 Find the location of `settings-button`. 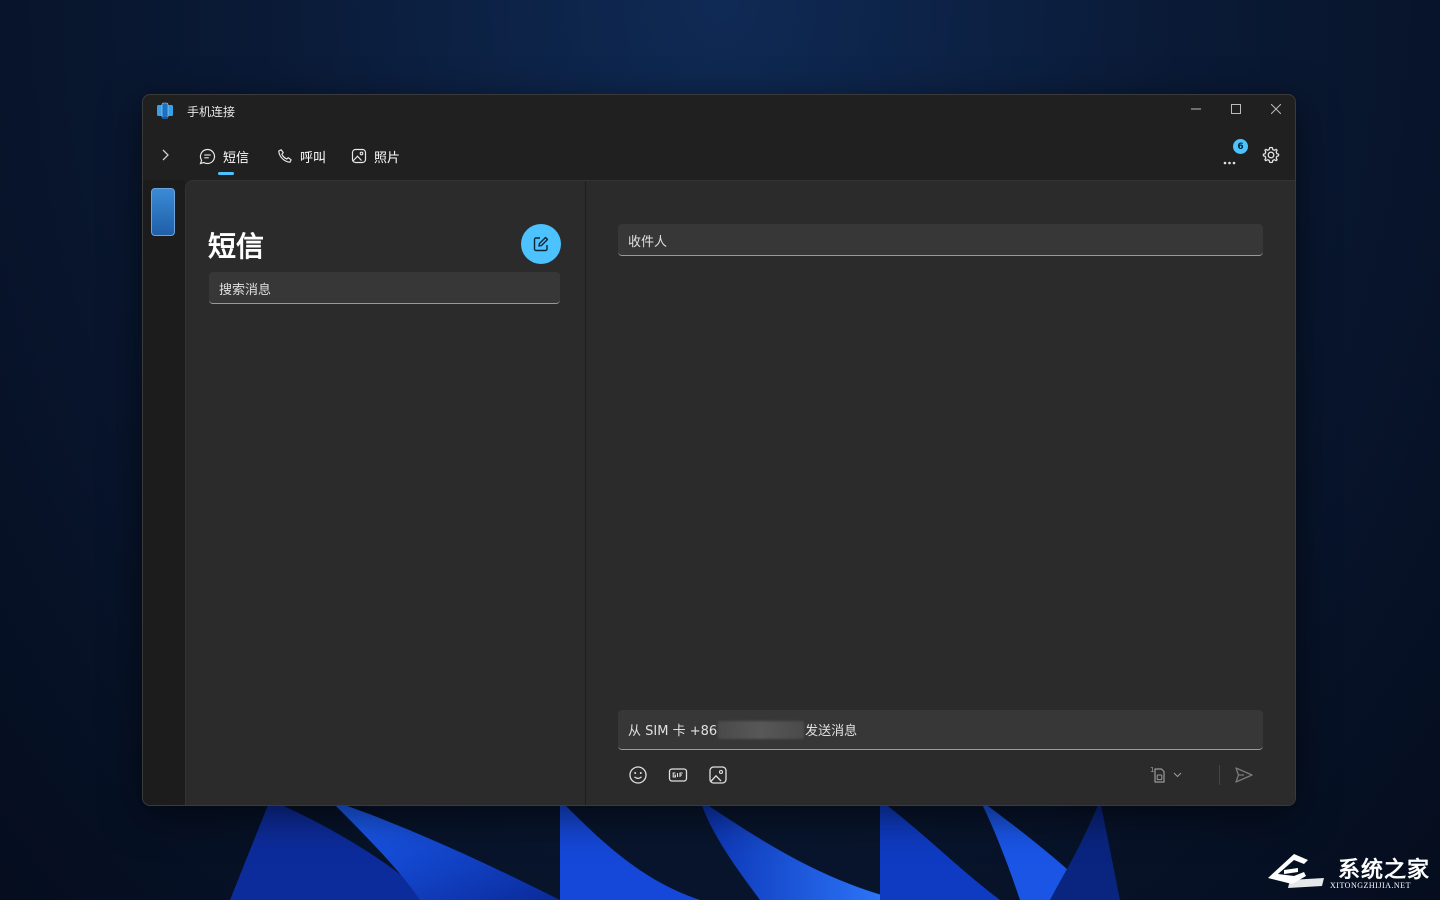

settings-button is located at coordinates (1271, 155).